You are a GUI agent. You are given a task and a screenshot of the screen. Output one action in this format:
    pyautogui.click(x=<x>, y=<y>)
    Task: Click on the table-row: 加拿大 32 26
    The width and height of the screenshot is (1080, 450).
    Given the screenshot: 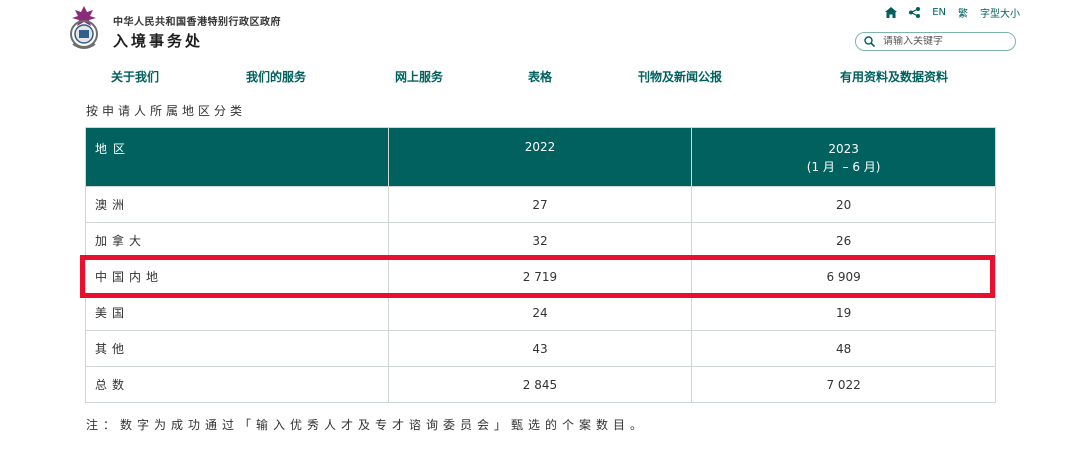 What is the action you would take?
    pyautogui.click(x=540, y=240)
    